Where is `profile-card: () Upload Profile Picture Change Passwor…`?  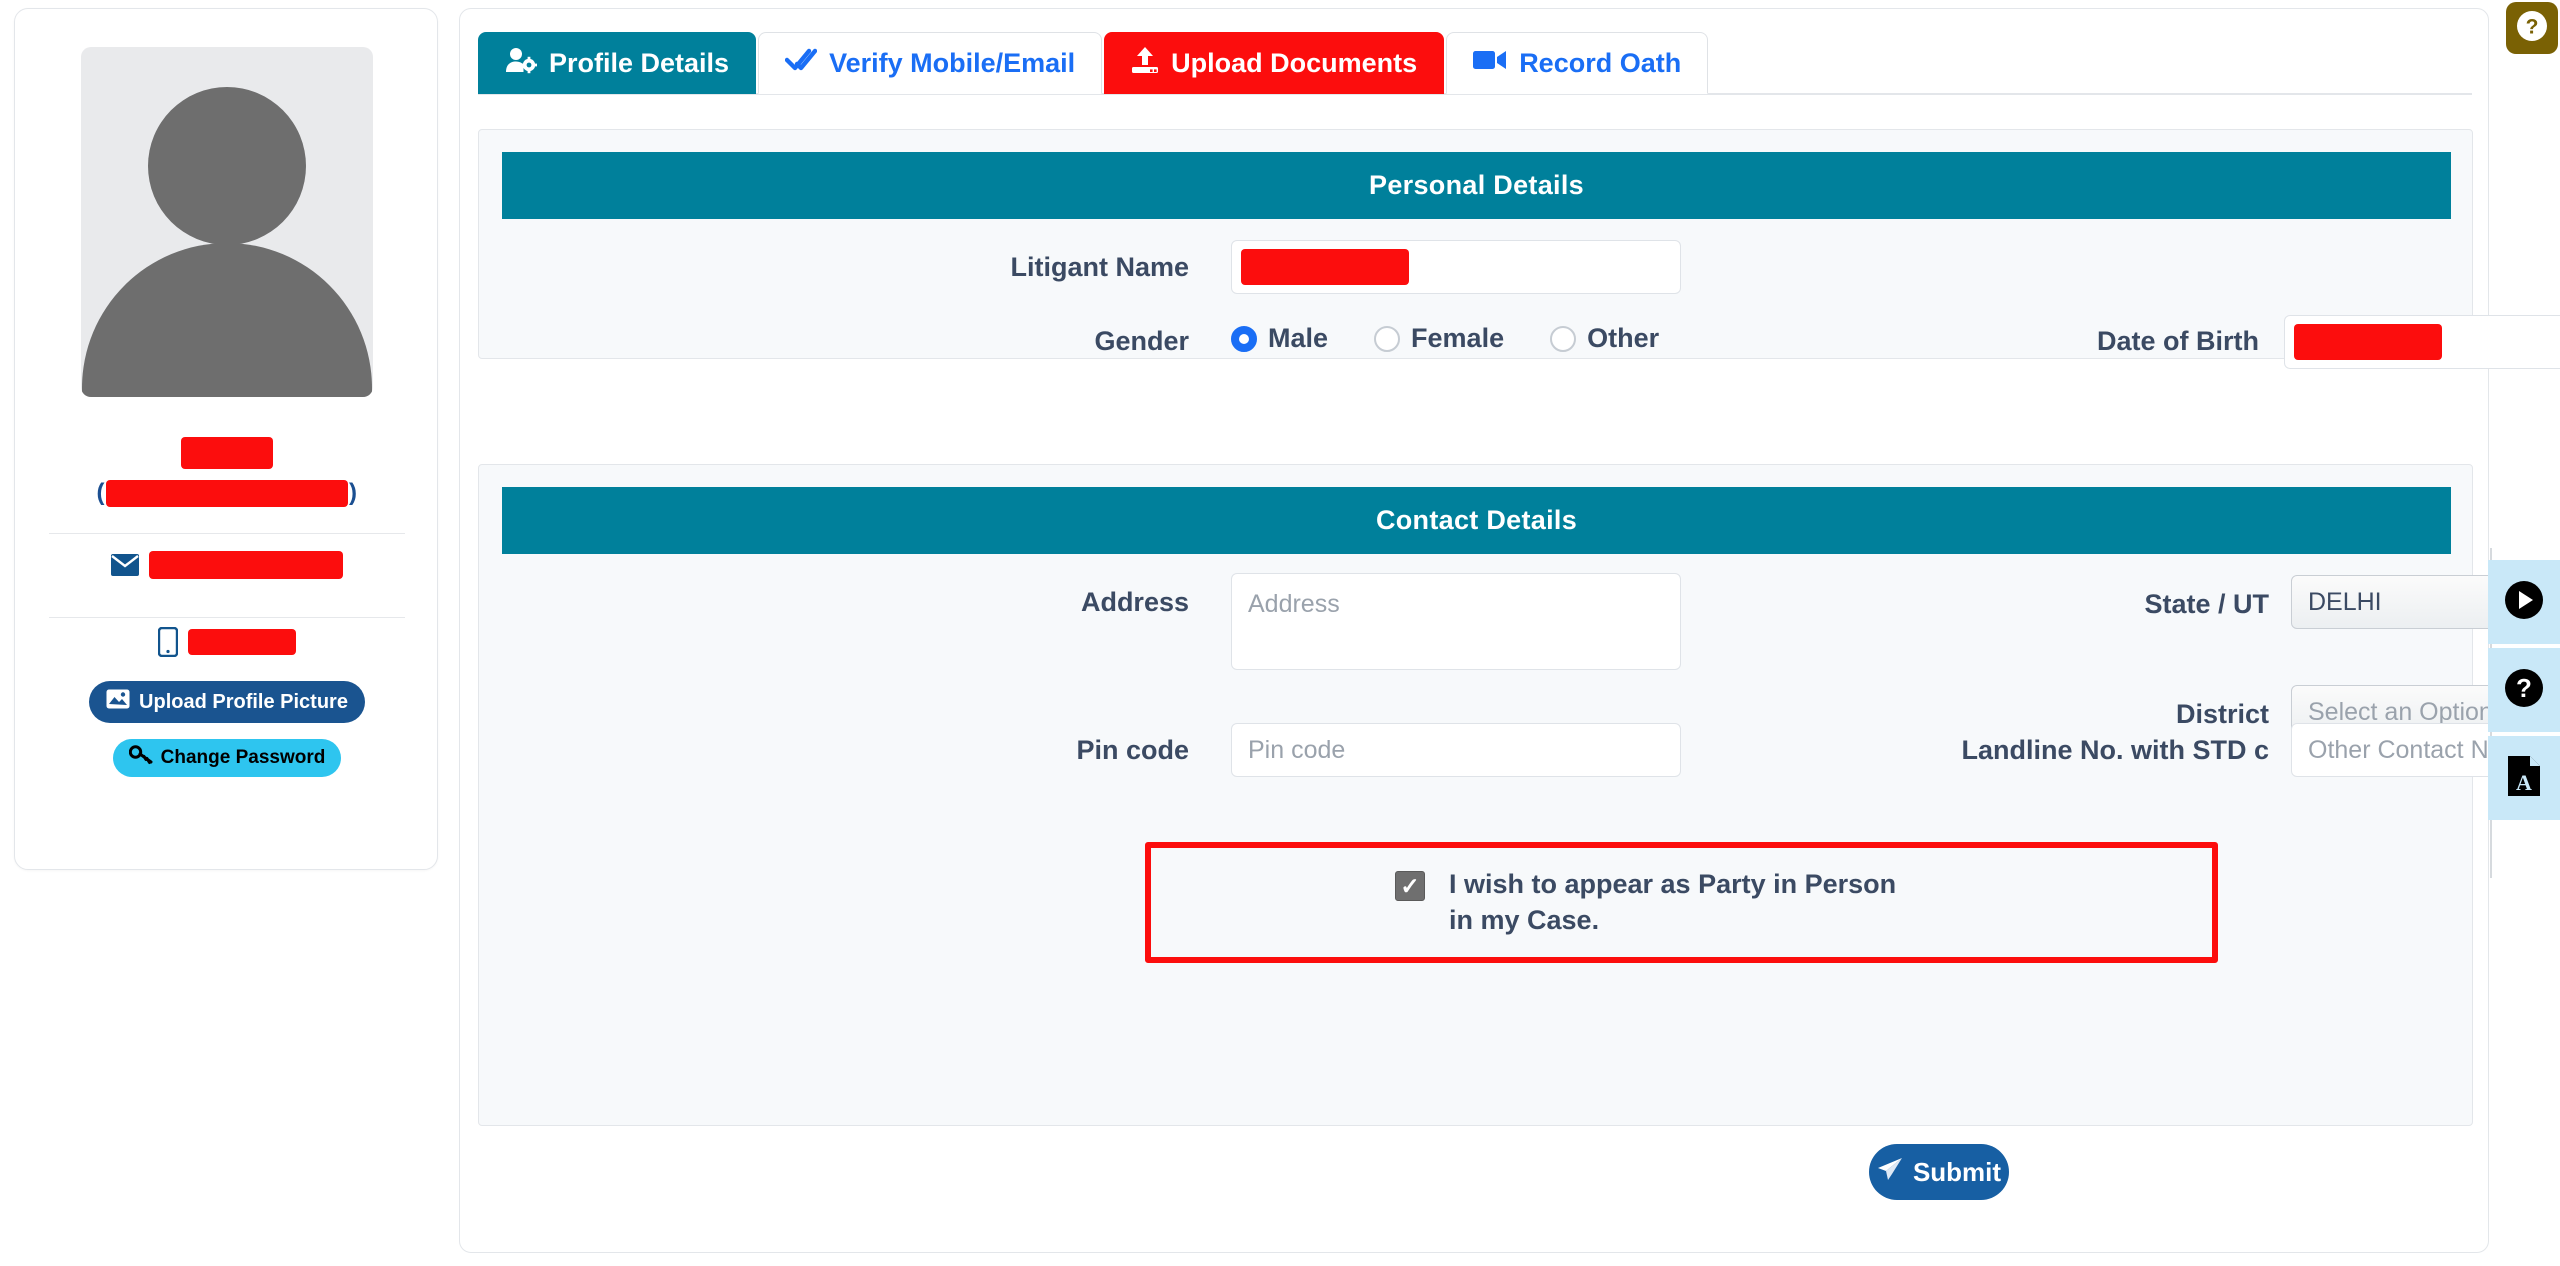 profile-card: () Upload Profile Picture Change Passwor… is located at coordinates (226, 439).